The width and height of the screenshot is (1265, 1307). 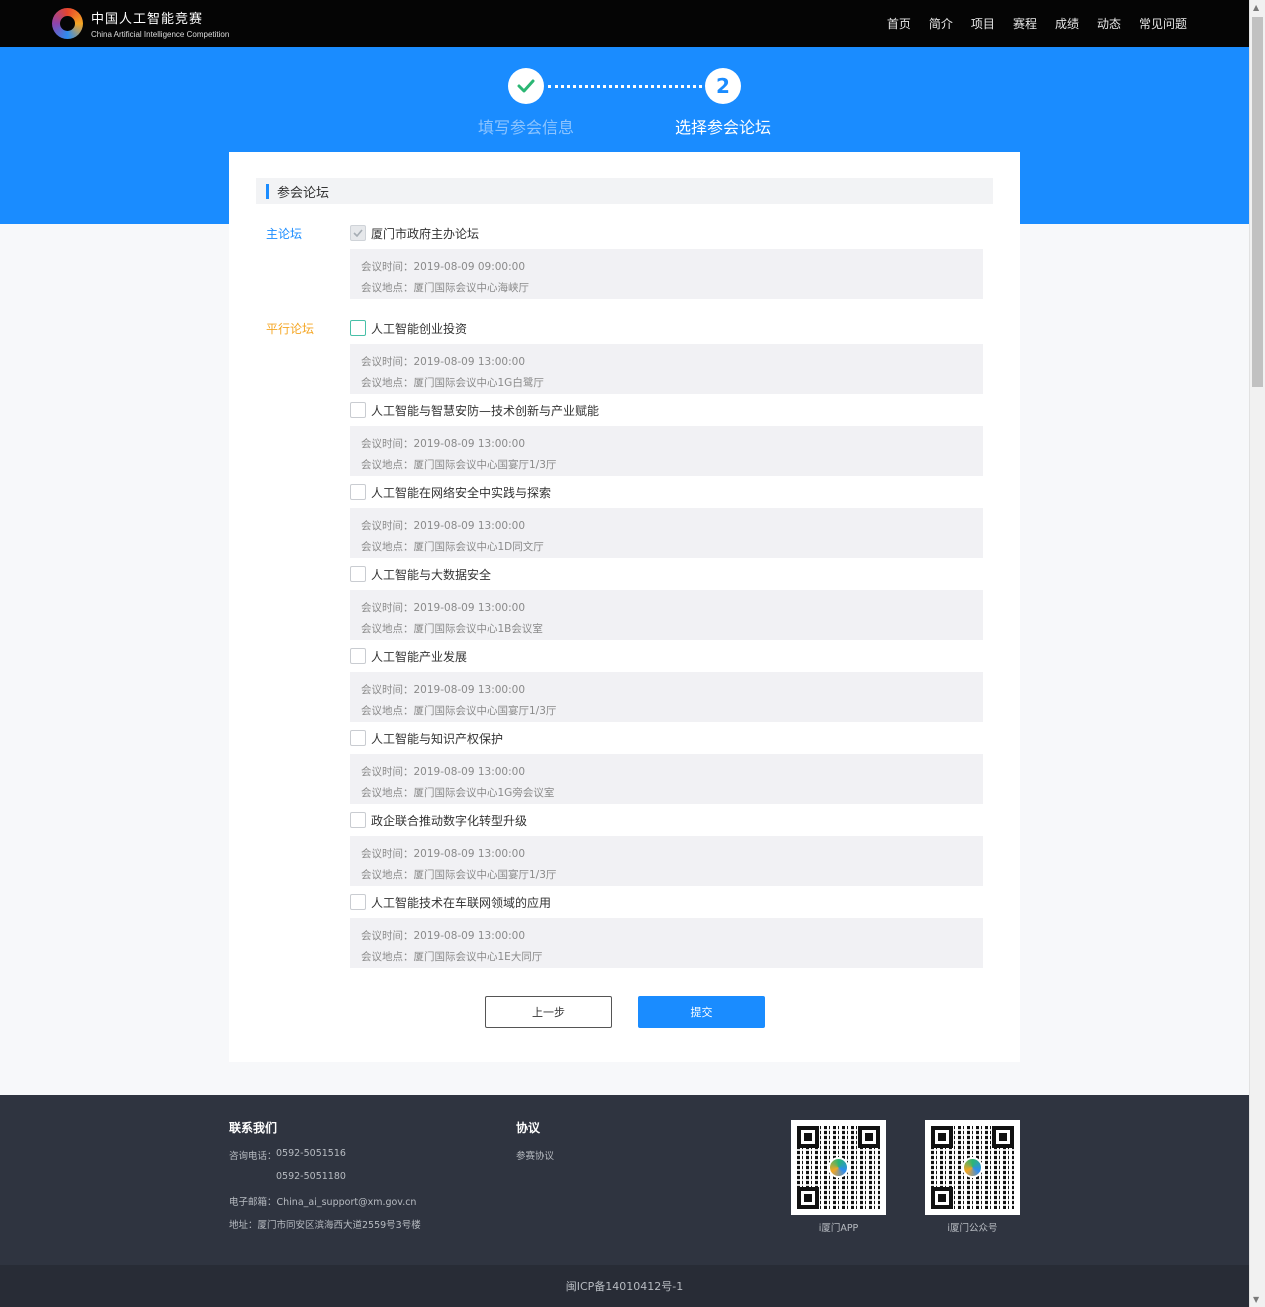 What do you see at coordinates (1067, 23) in the screenshot?
I see `nav-item-results: 成绩` at bounding box center [1067, 23].